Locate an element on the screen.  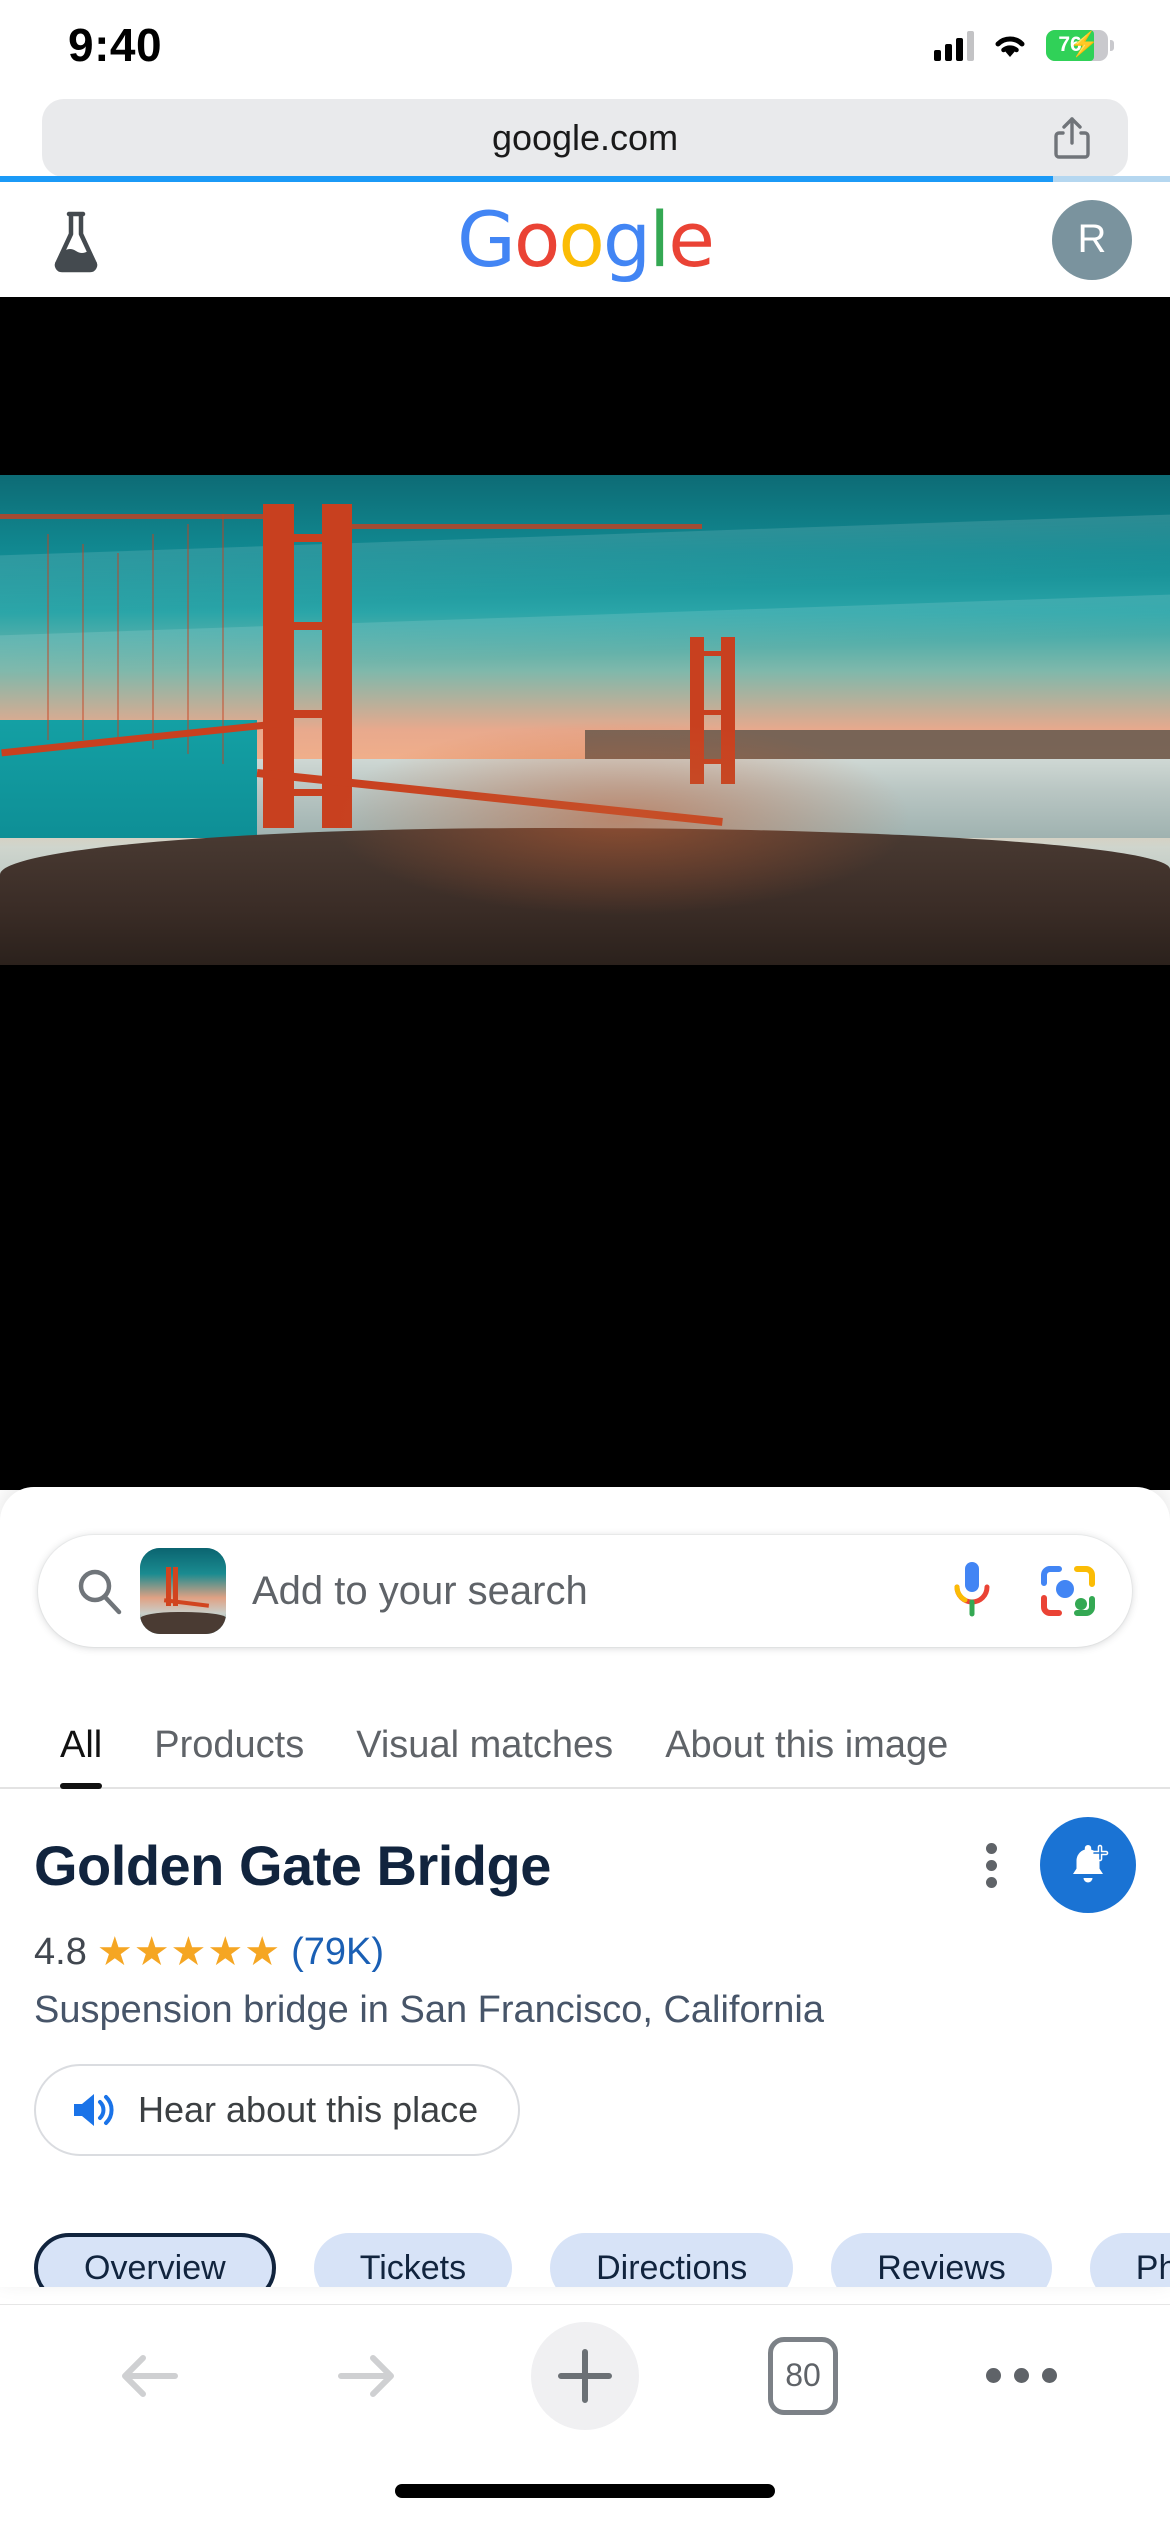
home-indicator is located at coordinates (585, 2491).